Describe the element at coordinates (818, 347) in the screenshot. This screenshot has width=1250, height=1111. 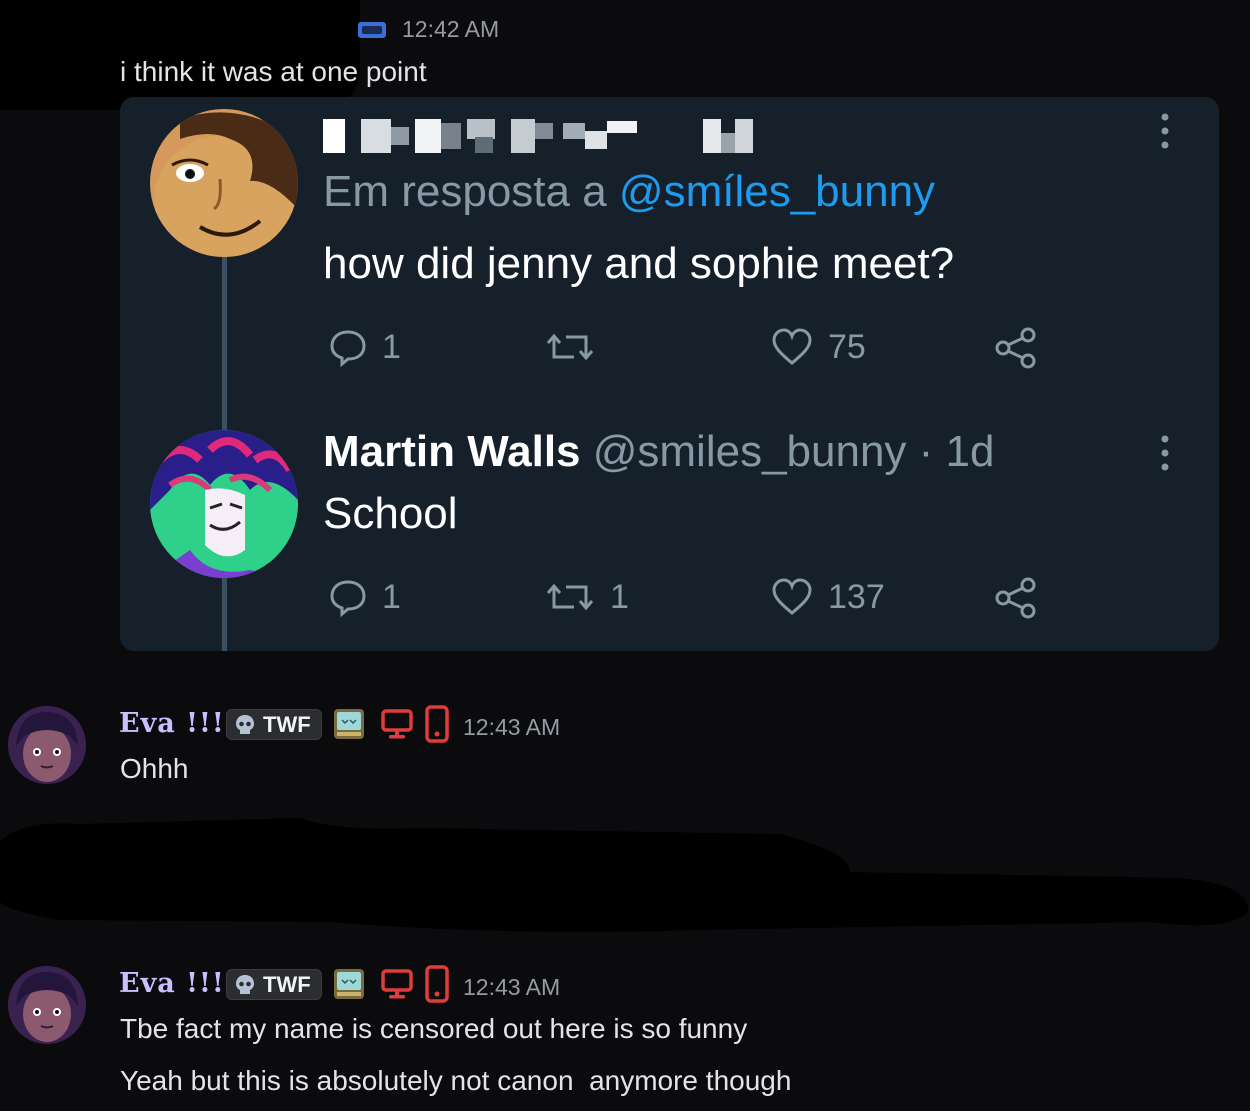
I see `like-action: 75` at that location.